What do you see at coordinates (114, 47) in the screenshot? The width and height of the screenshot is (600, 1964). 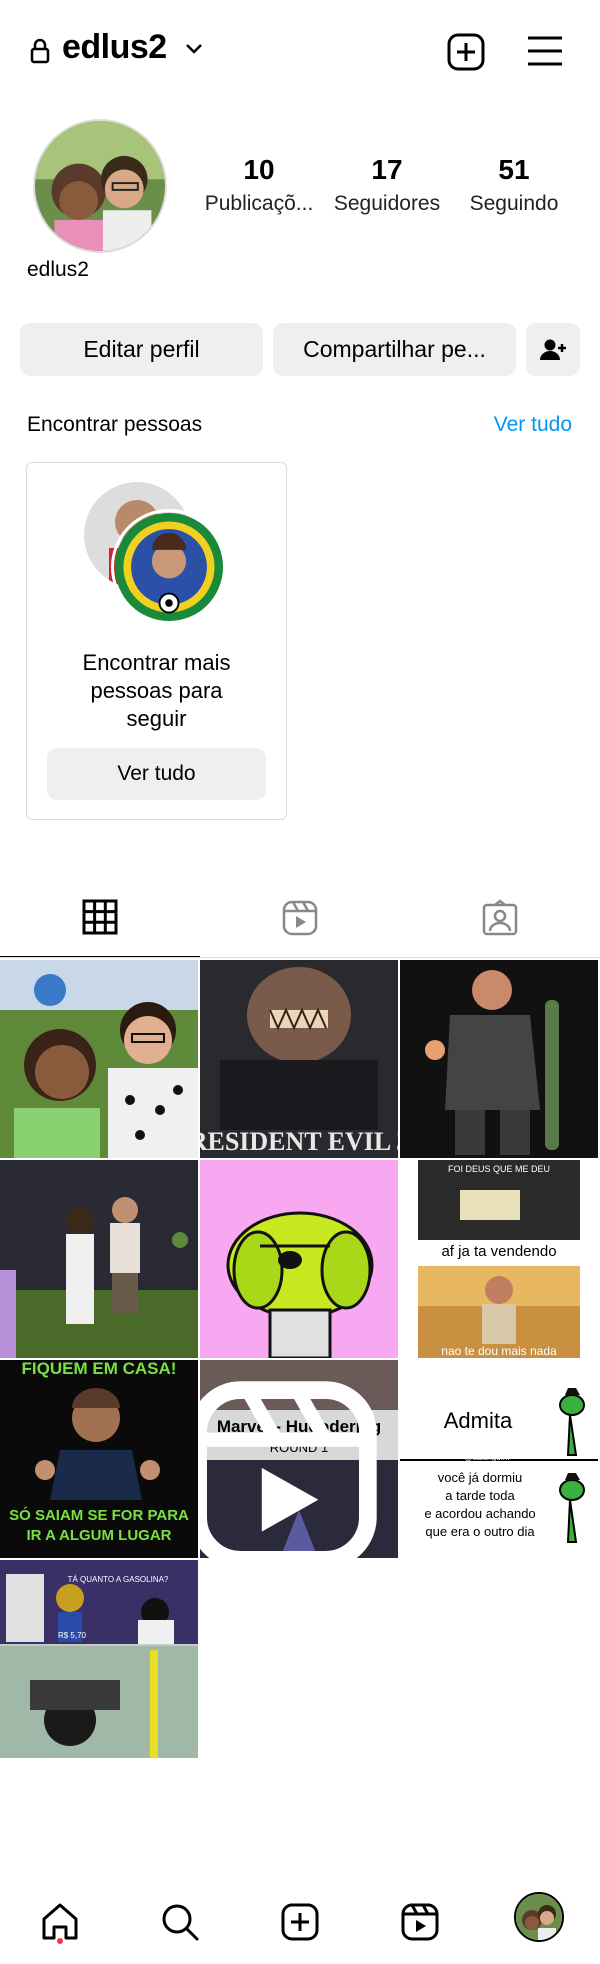 I see `account-username: edlus2` at bounding box center [114, 47].